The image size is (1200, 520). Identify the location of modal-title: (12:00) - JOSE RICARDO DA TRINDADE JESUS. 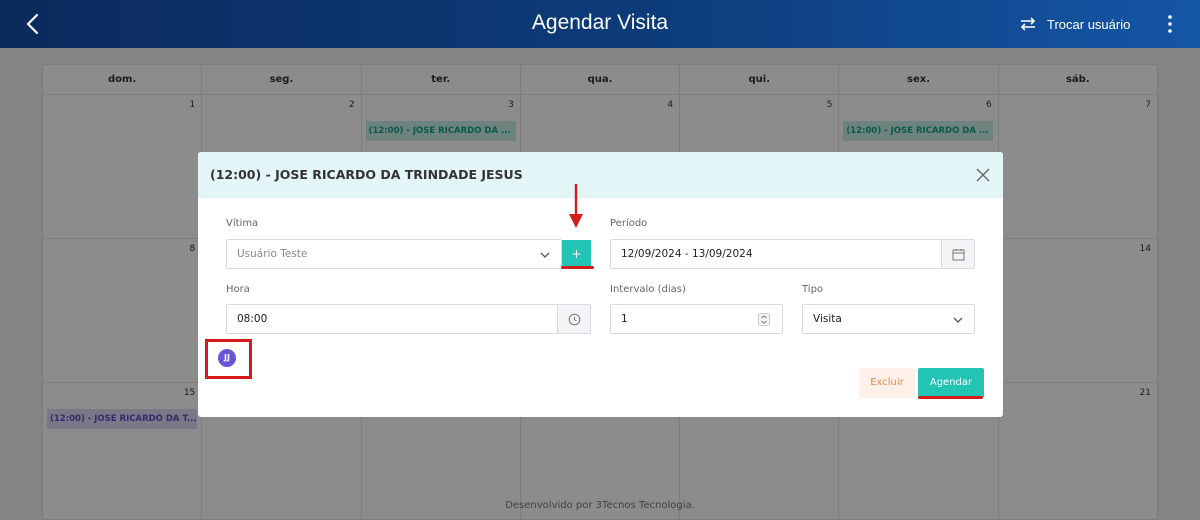
(366, 174).